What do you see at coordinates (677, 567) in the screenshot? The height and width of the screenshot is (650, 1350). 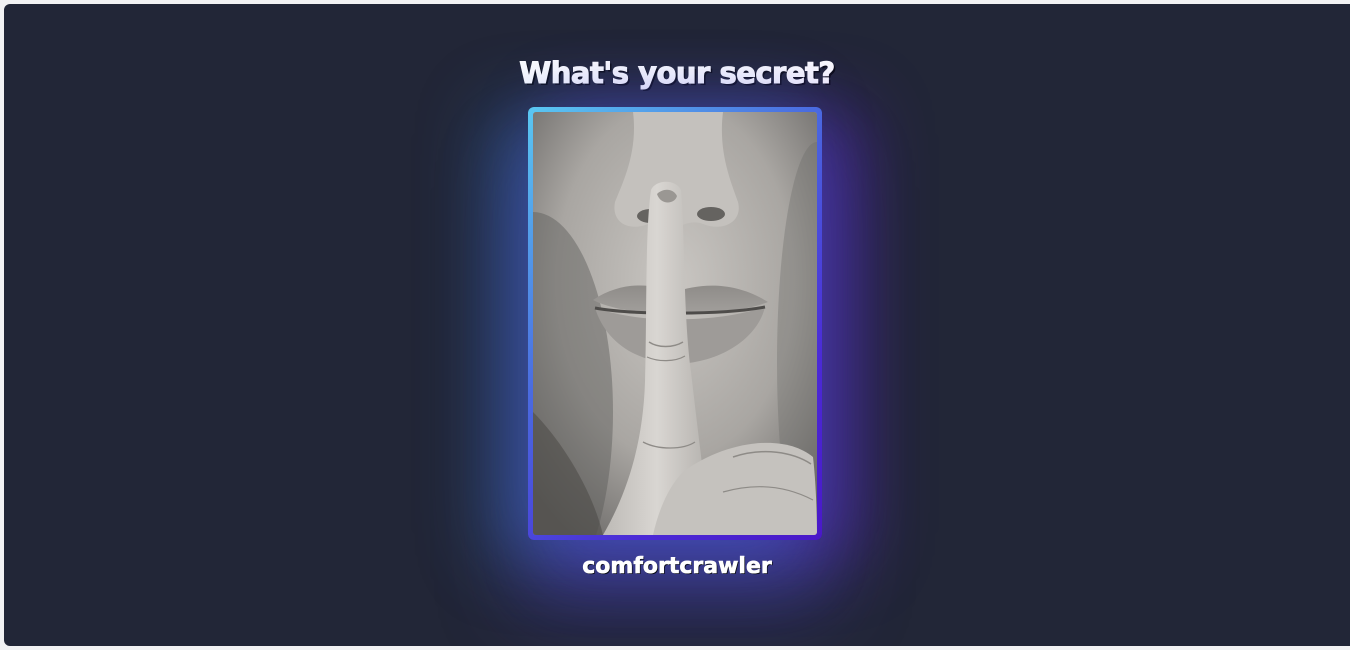 I see `username-label: comfortcrawler` at bounding box center [677, 567].